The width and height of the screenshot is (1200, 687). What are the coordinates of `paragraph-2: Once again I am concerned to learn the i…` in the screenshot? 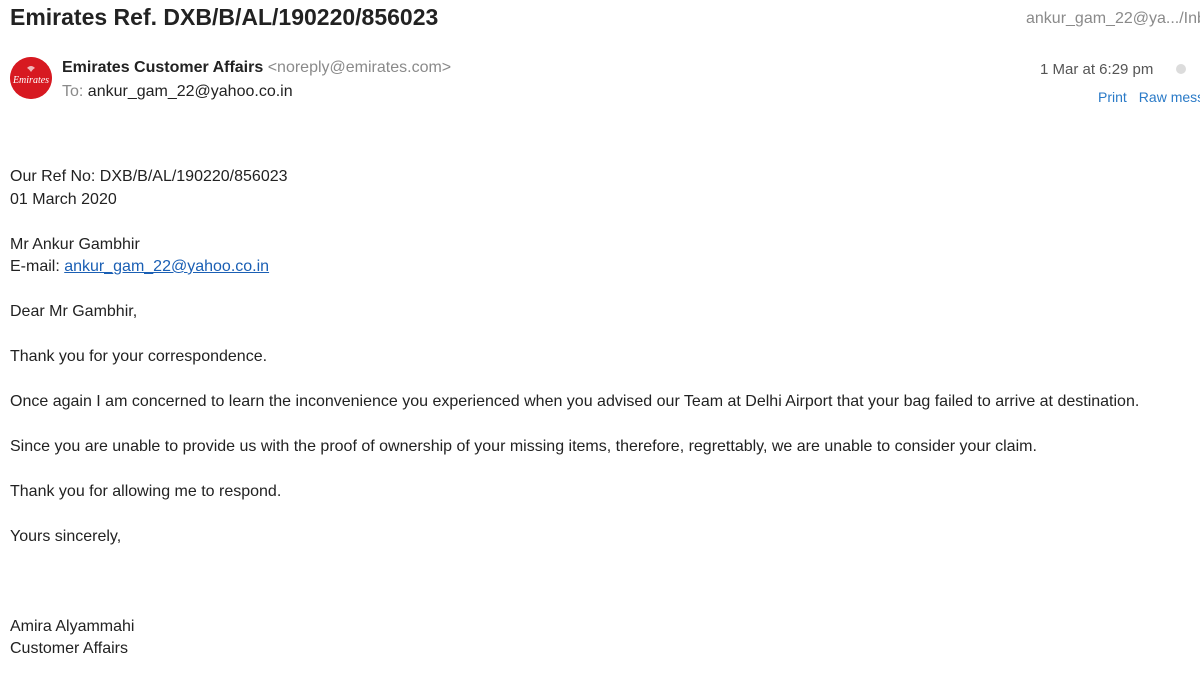 It's located at (575, 401).